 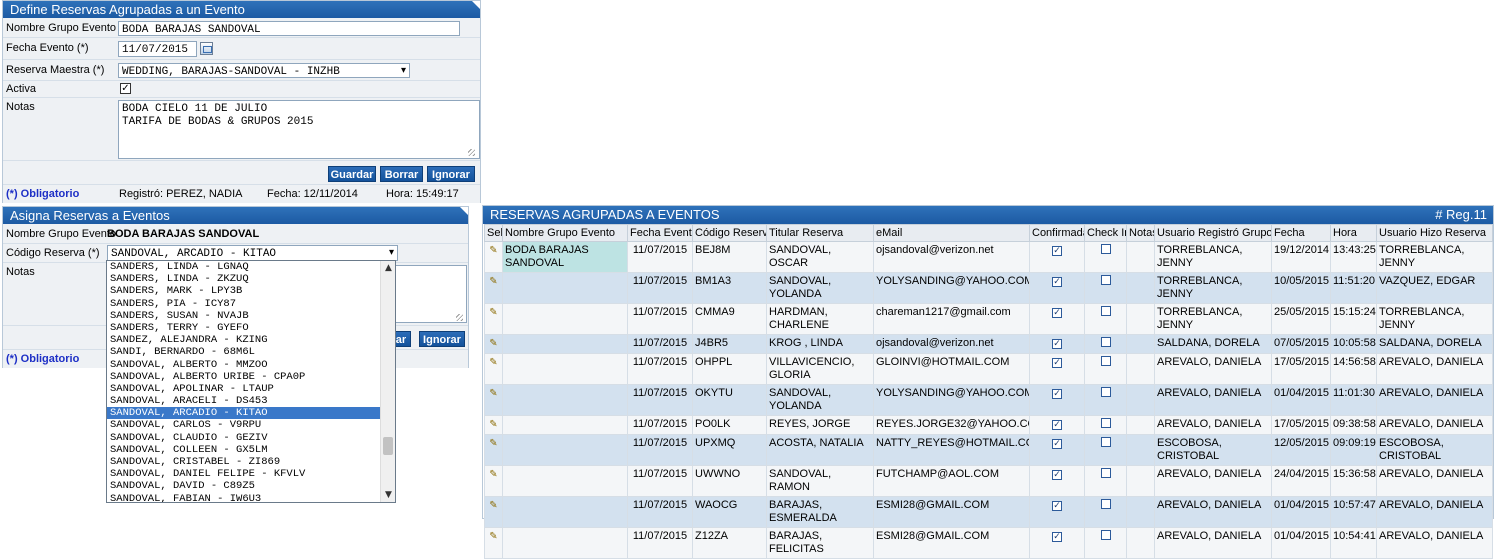 What do you see at coordinates (251, 328) in the screenshot?
I see `dropdown-option: SANDERS, TERRY - GYEFO` at bounding box center [251, 328].